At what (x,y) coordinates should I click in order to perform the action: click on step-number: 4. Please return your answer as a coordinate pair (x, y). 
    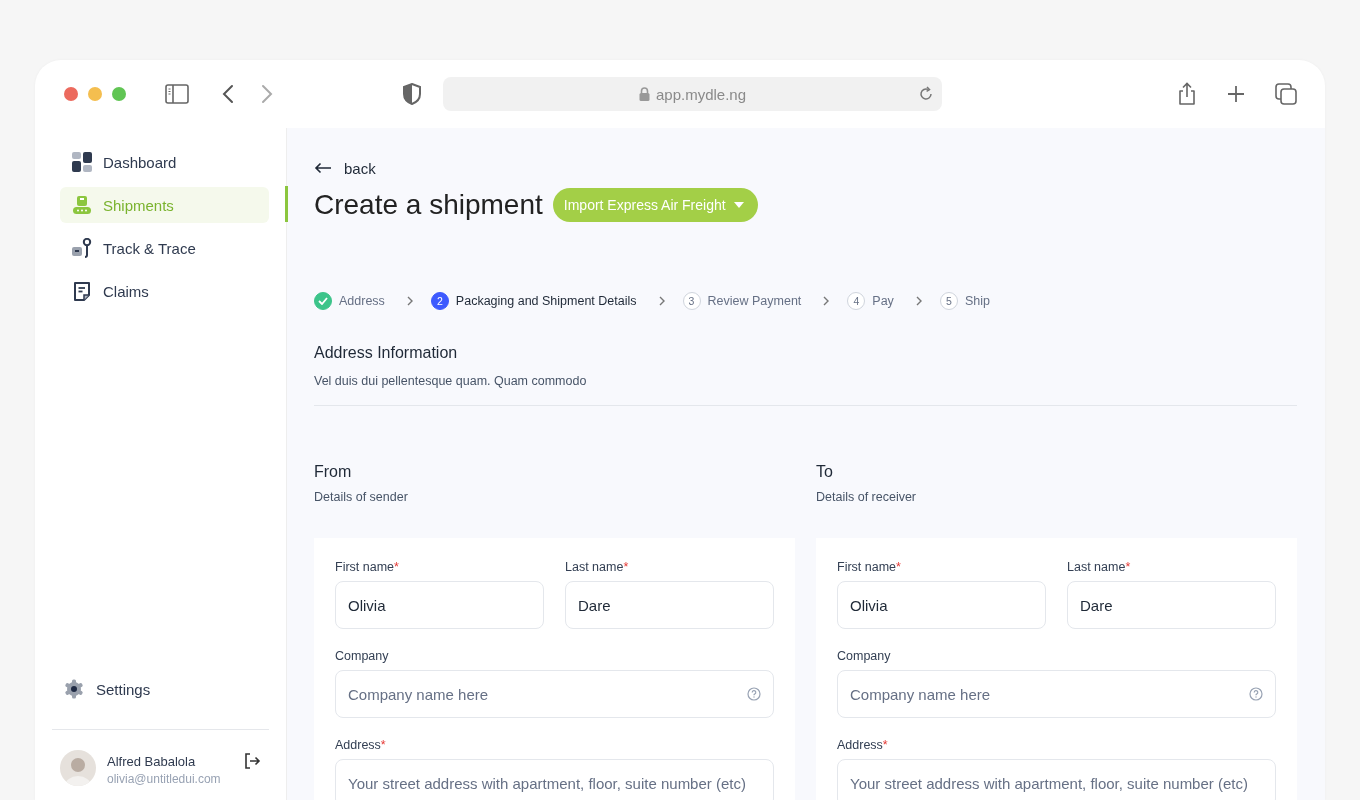
    Looking at the image, I should click on (856, 301).